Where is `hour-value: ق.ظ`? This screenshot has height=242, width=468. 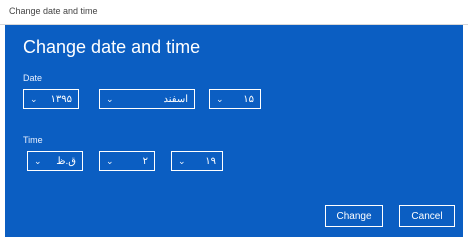 hour-value: ق.ظ is located at coordinates (66, 161).